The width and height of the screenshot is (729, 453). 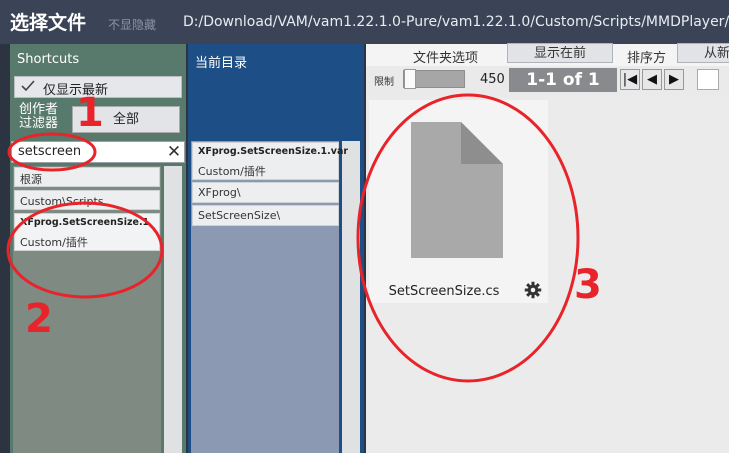 I want to click on list-item-label: SetScreenSize\, so click(x=239, y=215).